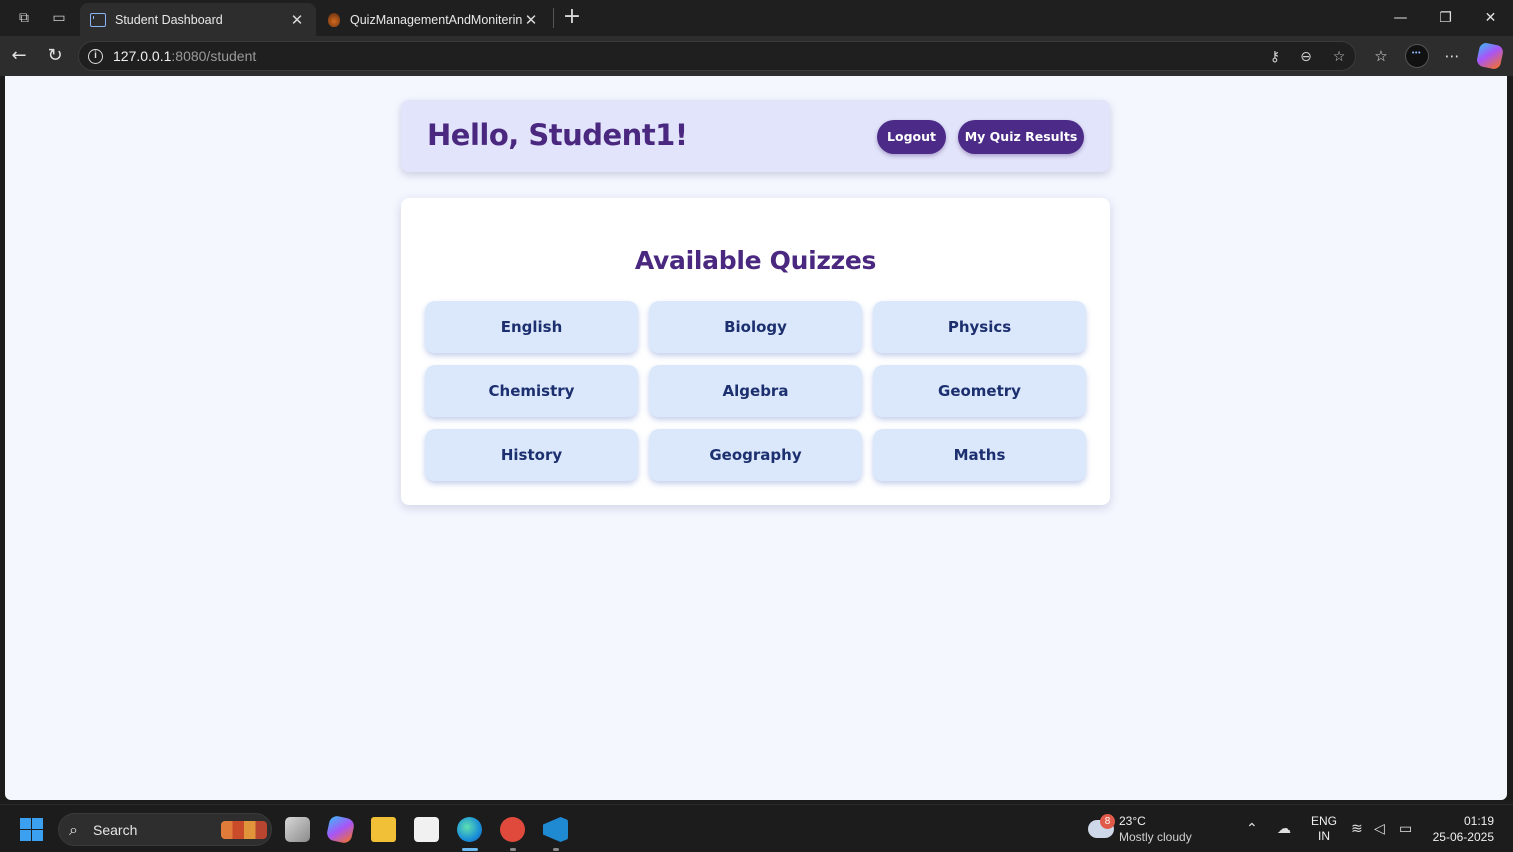  What do you see at coordinates (19, 56) in the screenshot?
I see `back-icon: ←` at bounding box center [19, 56].